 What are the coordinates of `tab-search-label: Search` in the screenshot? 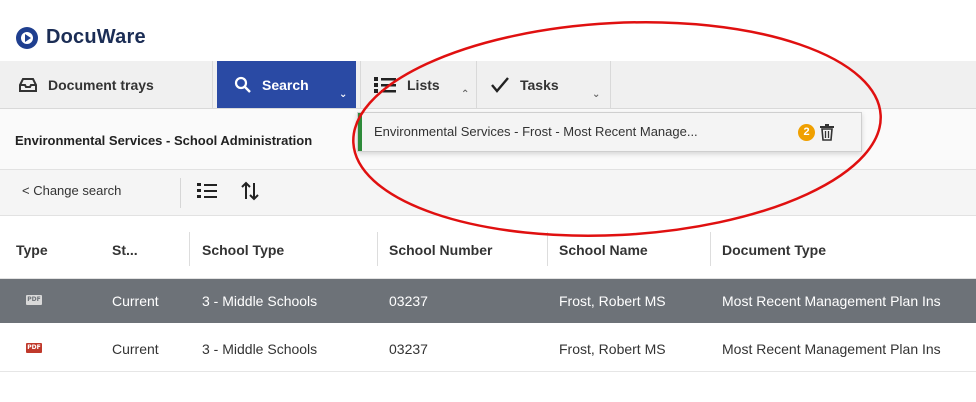 It's located at (285, 84).